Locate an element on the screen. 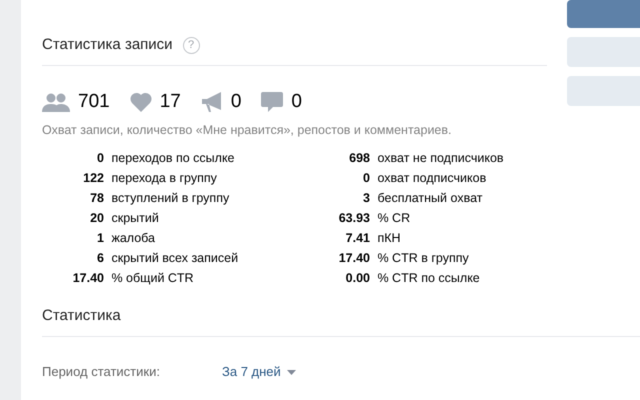 The image size is (640, 400). metric-text: 0.00 % CTR по ссылке is located at coordinates (412, 278).